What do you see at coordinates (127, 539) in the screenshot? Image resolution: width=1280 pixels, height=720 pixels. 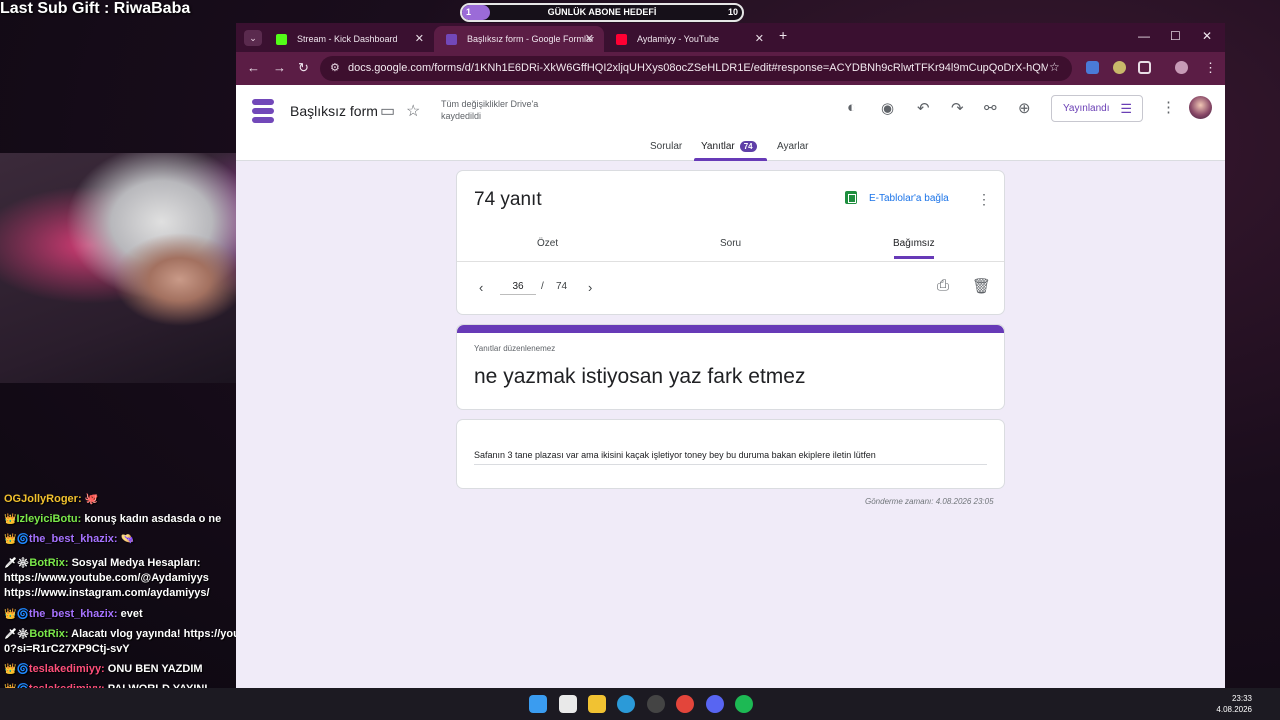 I see `chat-text: 👒` at bounding box center [127, 539].